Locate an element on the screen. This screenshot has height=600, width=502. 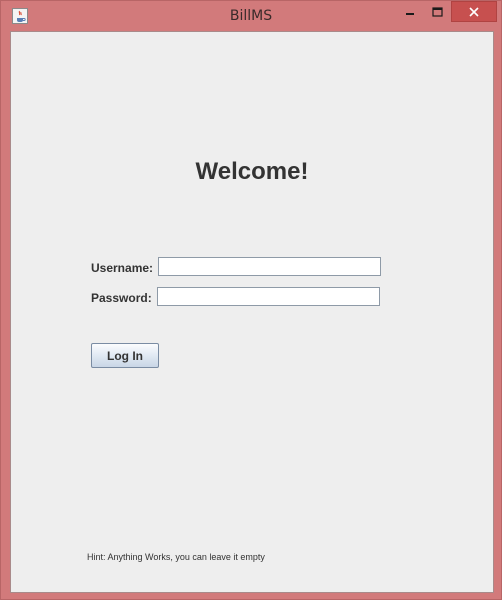
maximize-icon is located at coordinates (437, 11).